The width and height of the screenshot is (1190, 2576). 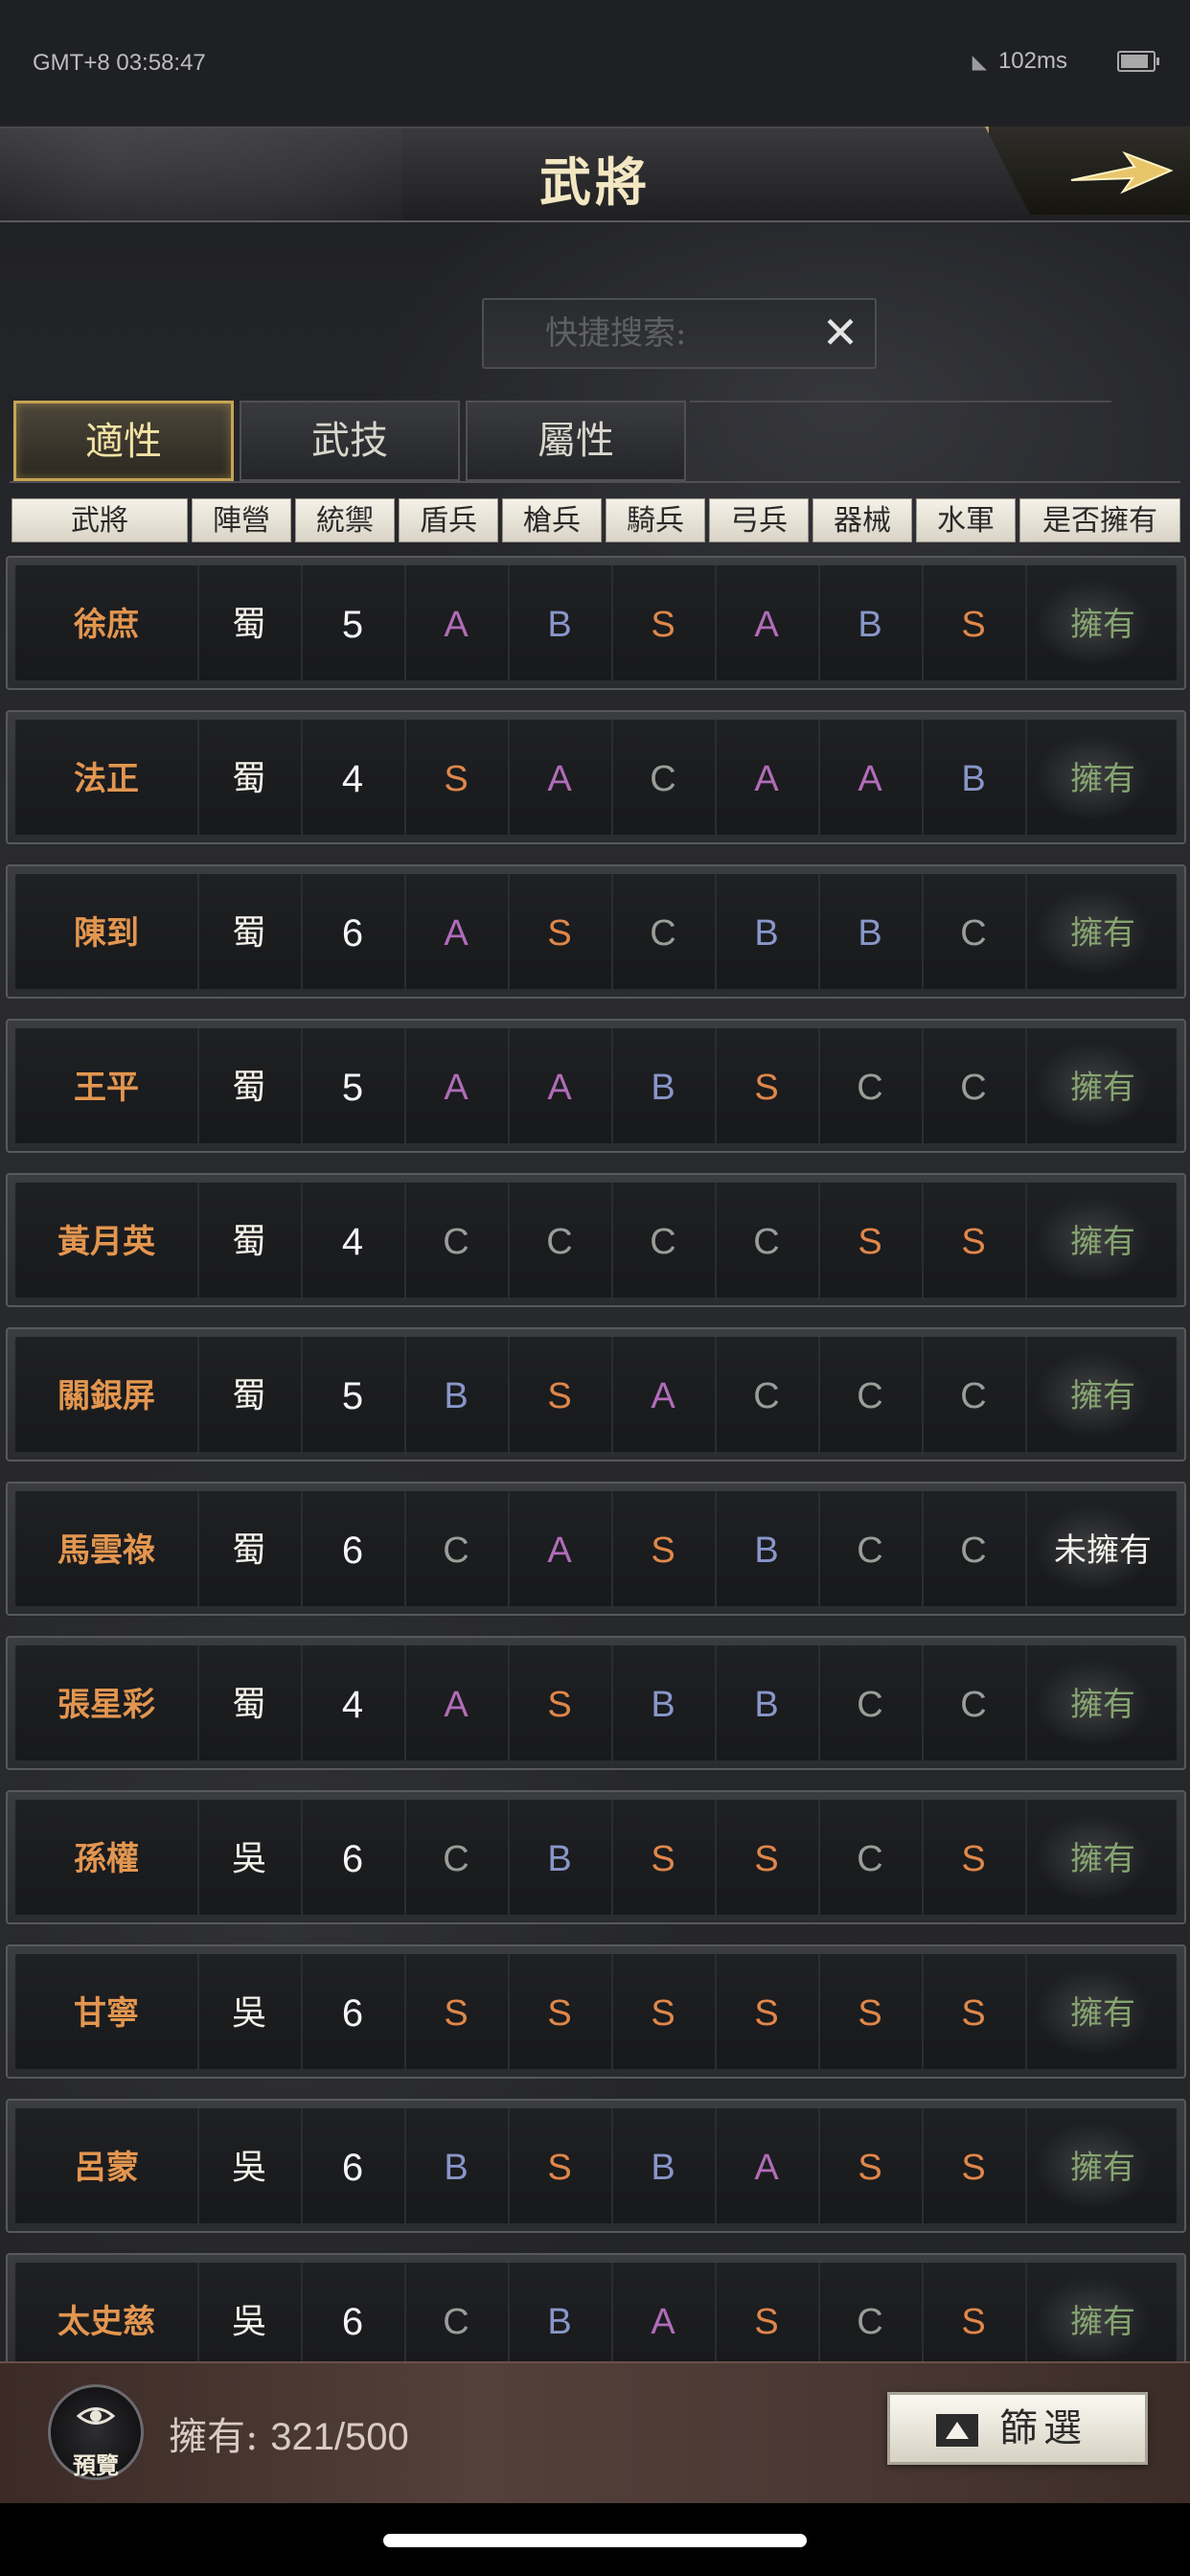 I want to click on tab-skills: 武技, so click(x=350, y=441).